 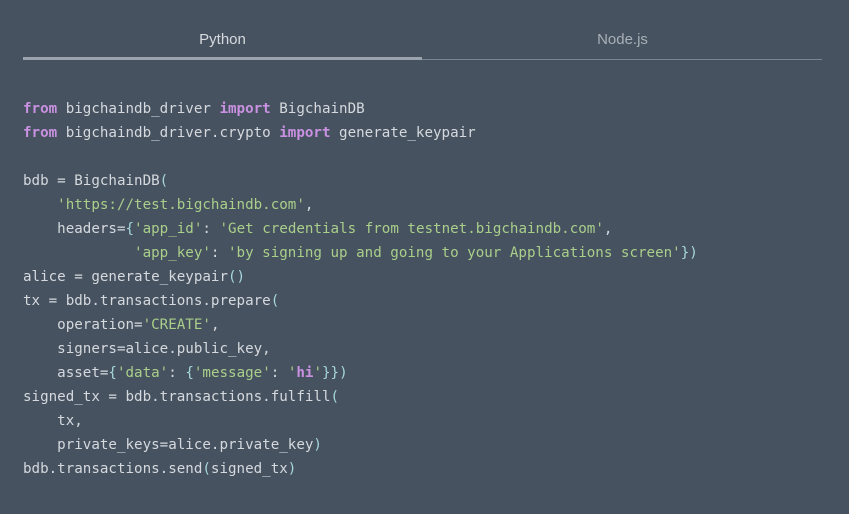 I want to click on code-line: operation='CREATE',, so click(x=423, y=325).